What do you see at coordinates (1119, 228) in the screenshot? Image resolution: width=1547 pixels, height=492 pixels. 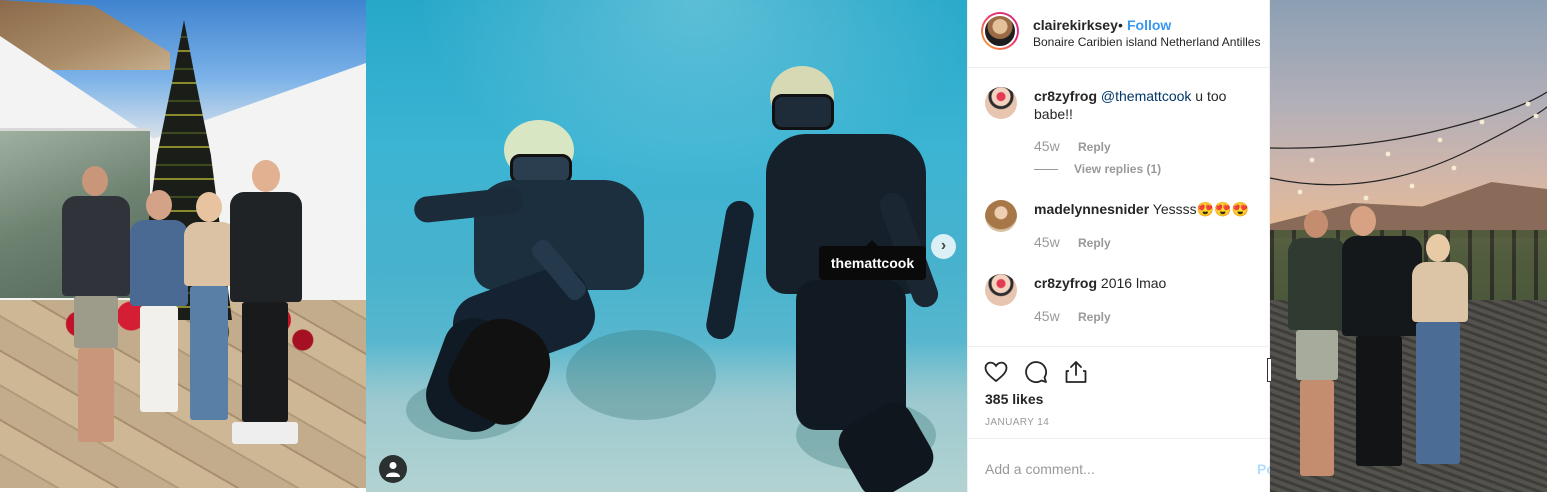 I see `comment-item: madelynnesnider Yessss😍😍😍 45w Reply` at bounding box center [1119, 228].